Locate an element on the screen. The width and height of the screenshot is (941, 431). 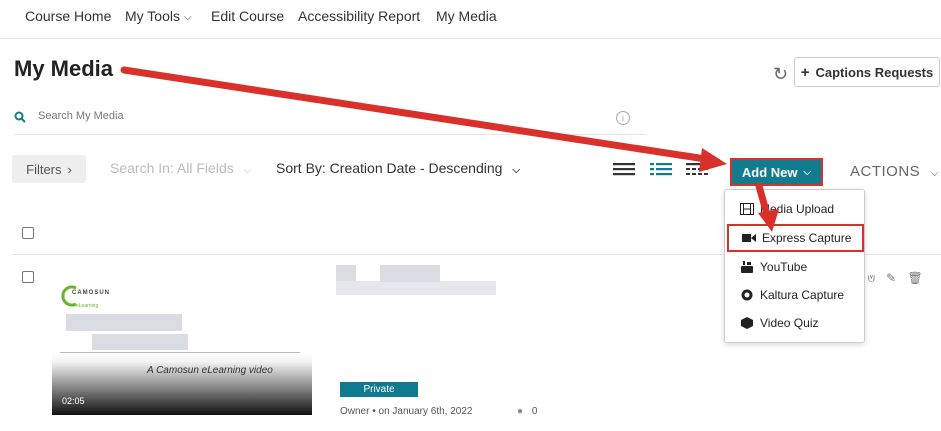
nav-my-tools-label: My Tools is located at coordinates (152, 16).